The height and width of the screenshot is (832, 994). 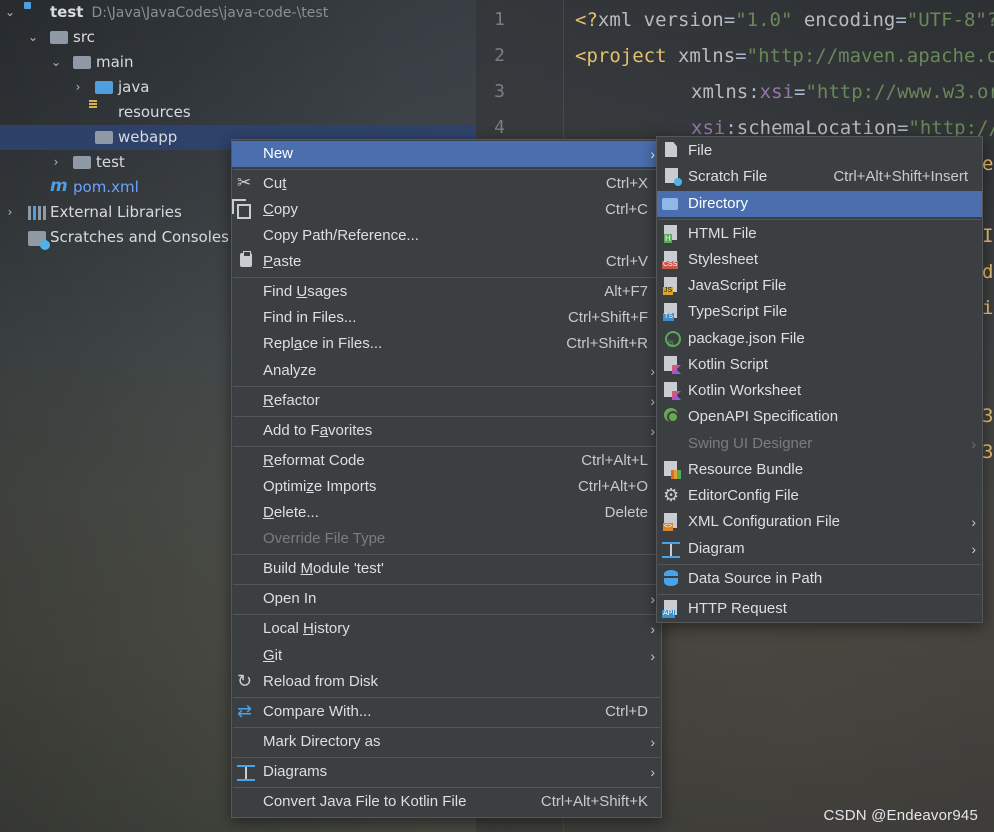 I want to click on menu-item-scratch-file: Scratch File Ctrl+Alt+Shift+Insert, so click(x=819, y=177).